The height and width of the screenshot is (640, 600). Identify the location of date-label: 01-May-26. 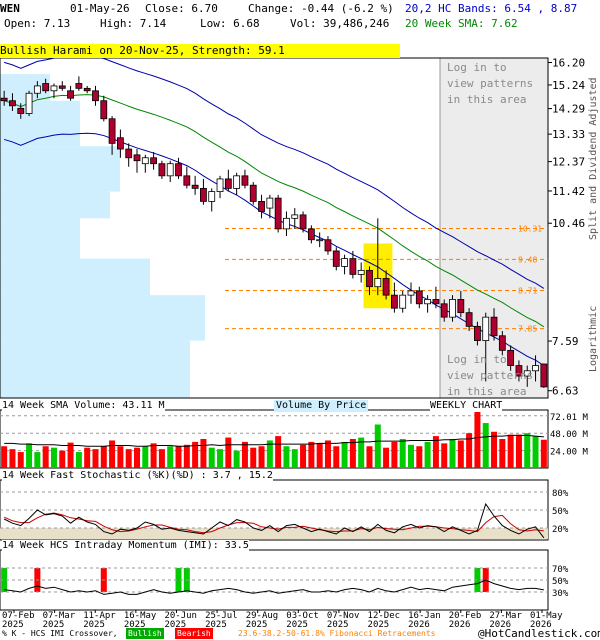
(100, 8).